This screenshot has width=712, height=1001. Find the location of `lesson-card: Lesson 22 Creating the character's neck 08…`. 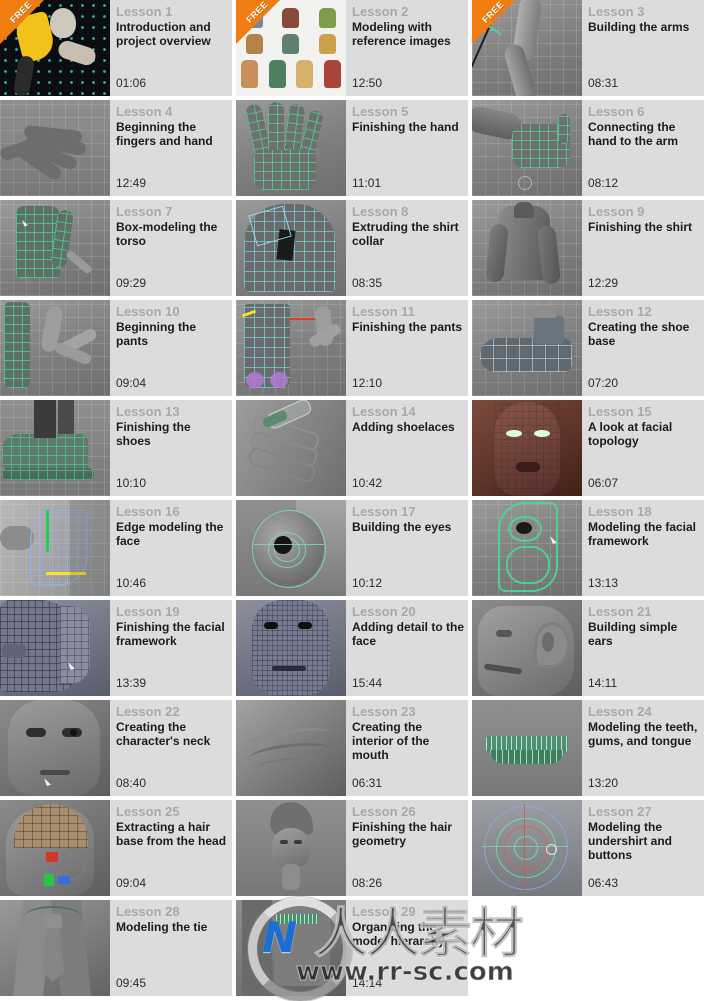

lesson-card: Lesson 22 Creating the character's neck 08… is located at coordinates (116, 748).